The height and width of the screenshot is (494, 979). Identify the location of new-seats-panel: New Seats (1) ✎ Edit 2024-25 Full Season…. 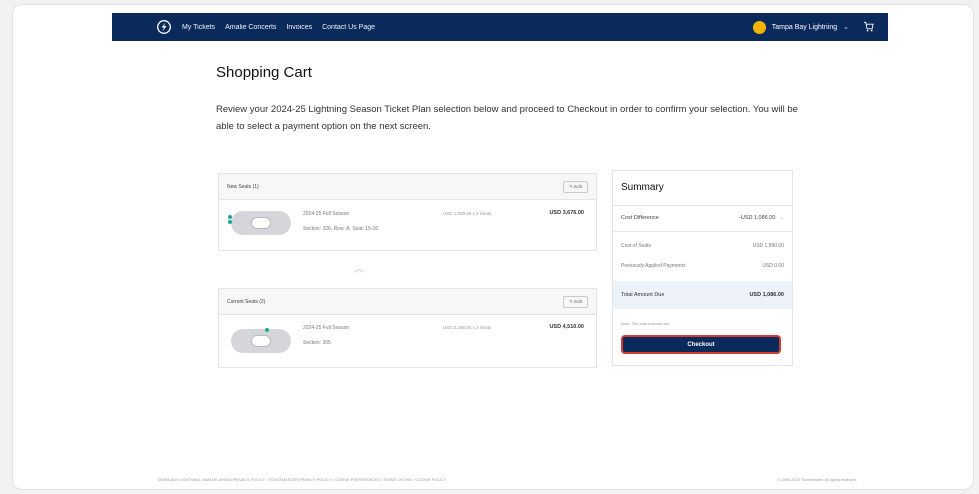
(407, 212).